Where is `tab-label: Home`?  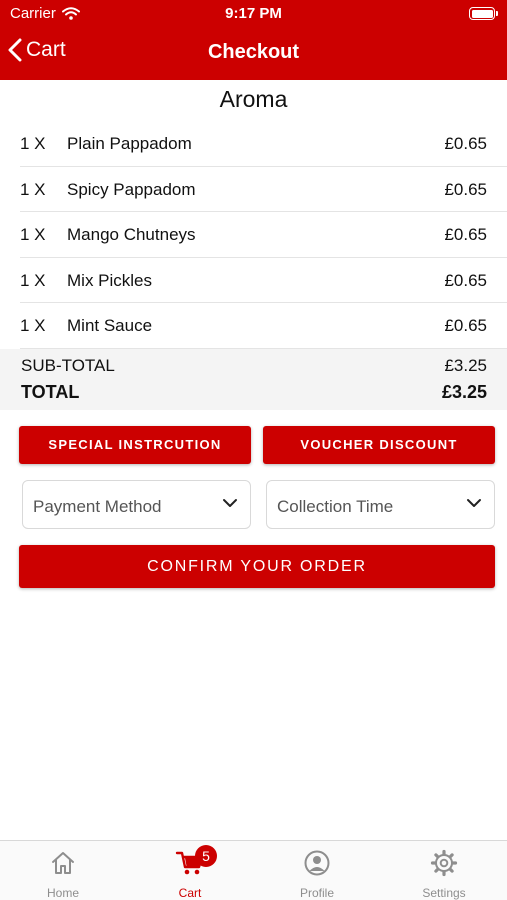
tab-label: Home is located at coordinates (62, 893).